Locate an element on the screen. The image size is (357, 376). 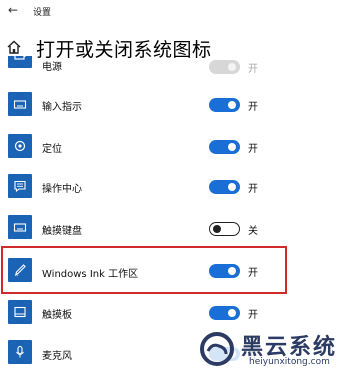
app-title: 设置 is located at coordinates (42, 13).